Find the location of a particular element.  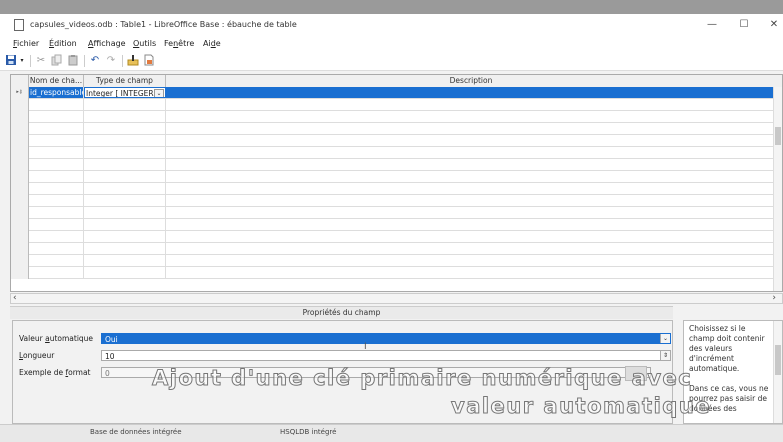

primary-key-icon is located at coordinates (133, 61).